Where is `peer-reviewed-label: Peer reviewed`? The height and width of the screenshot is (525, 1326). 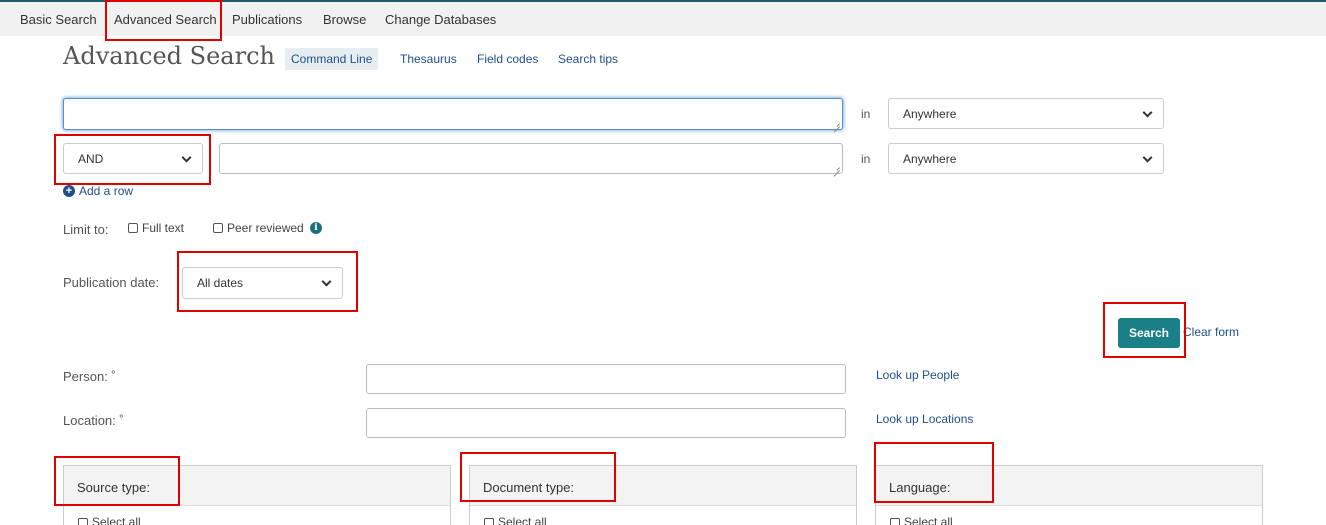 peer-reviewed-label: Peer reviewed is located at coordinates (265, 228).